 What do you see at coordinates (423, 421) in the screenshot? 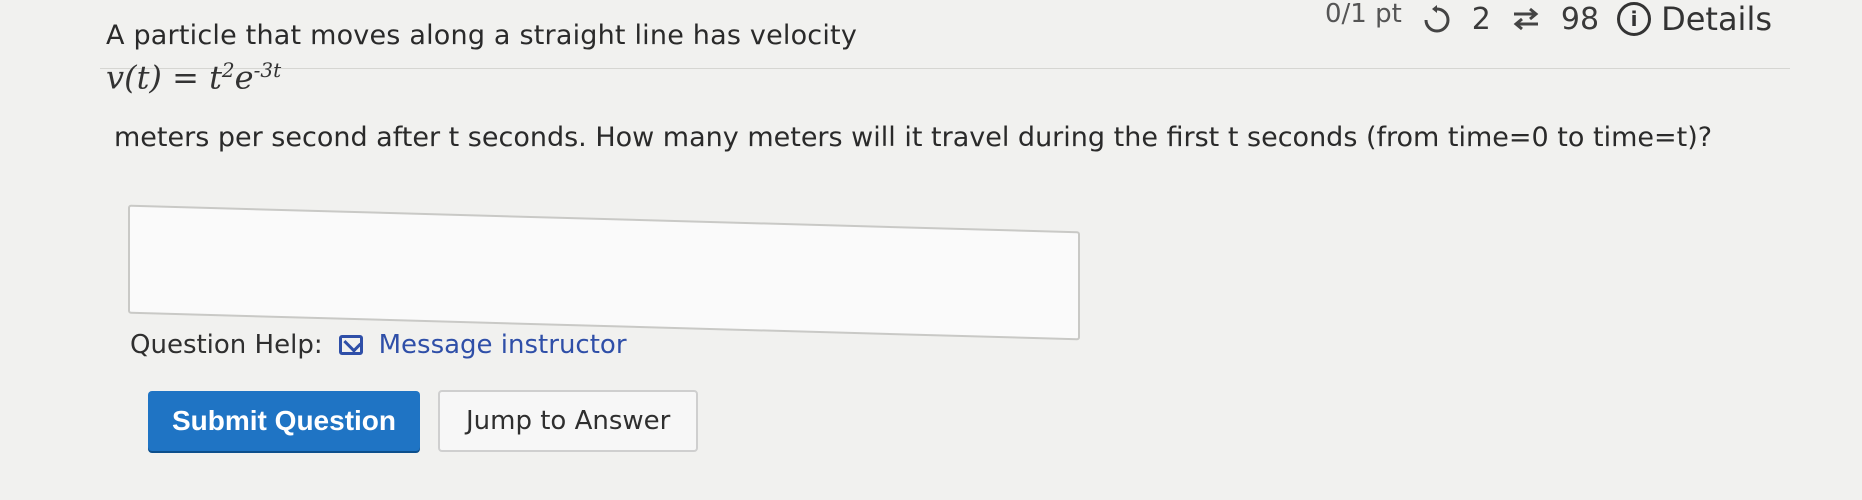
I see `question-actions: Submit Question Jump to Answer` at bounding box center [423, 421].